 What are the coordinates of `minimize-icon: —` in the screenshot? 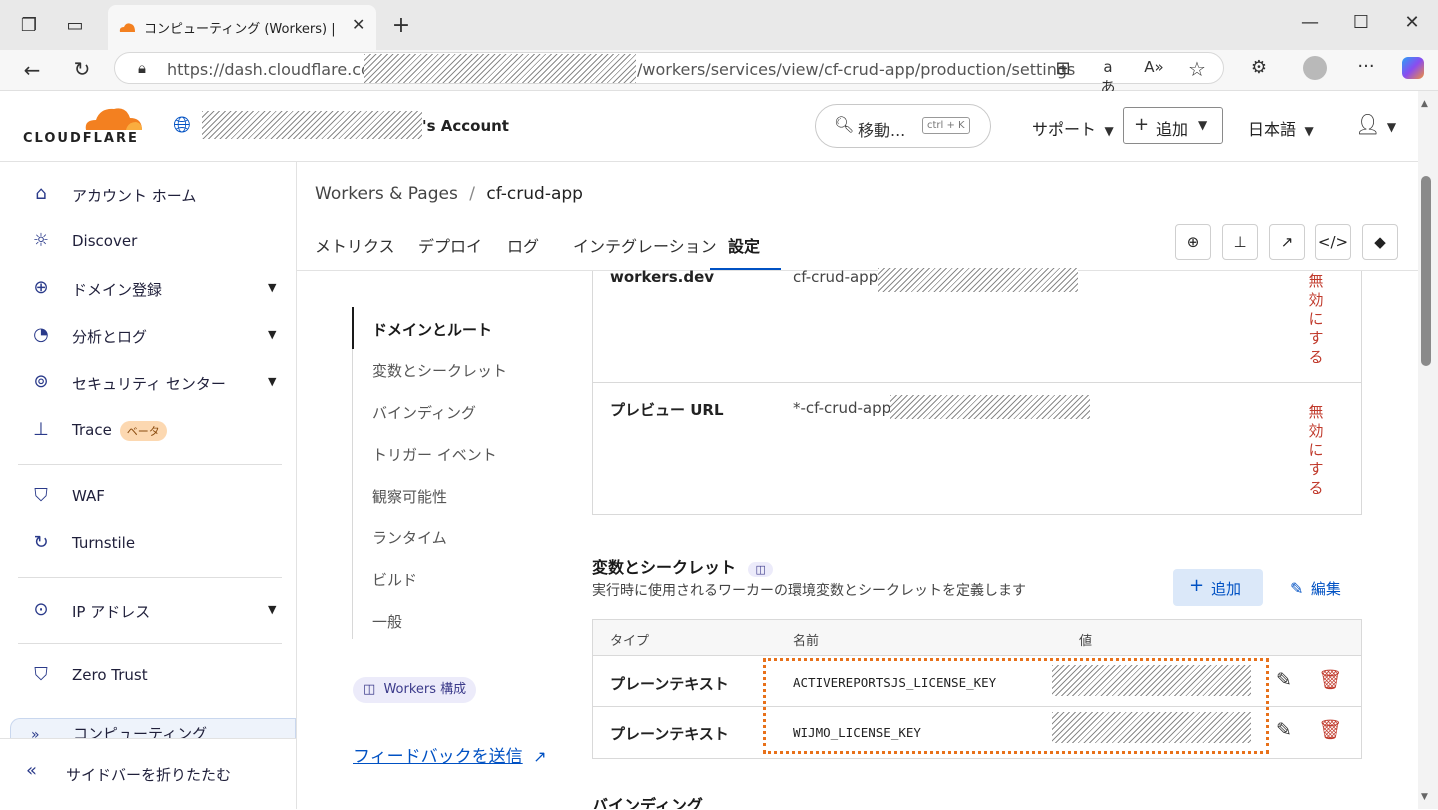 It's located at (1310, 22).